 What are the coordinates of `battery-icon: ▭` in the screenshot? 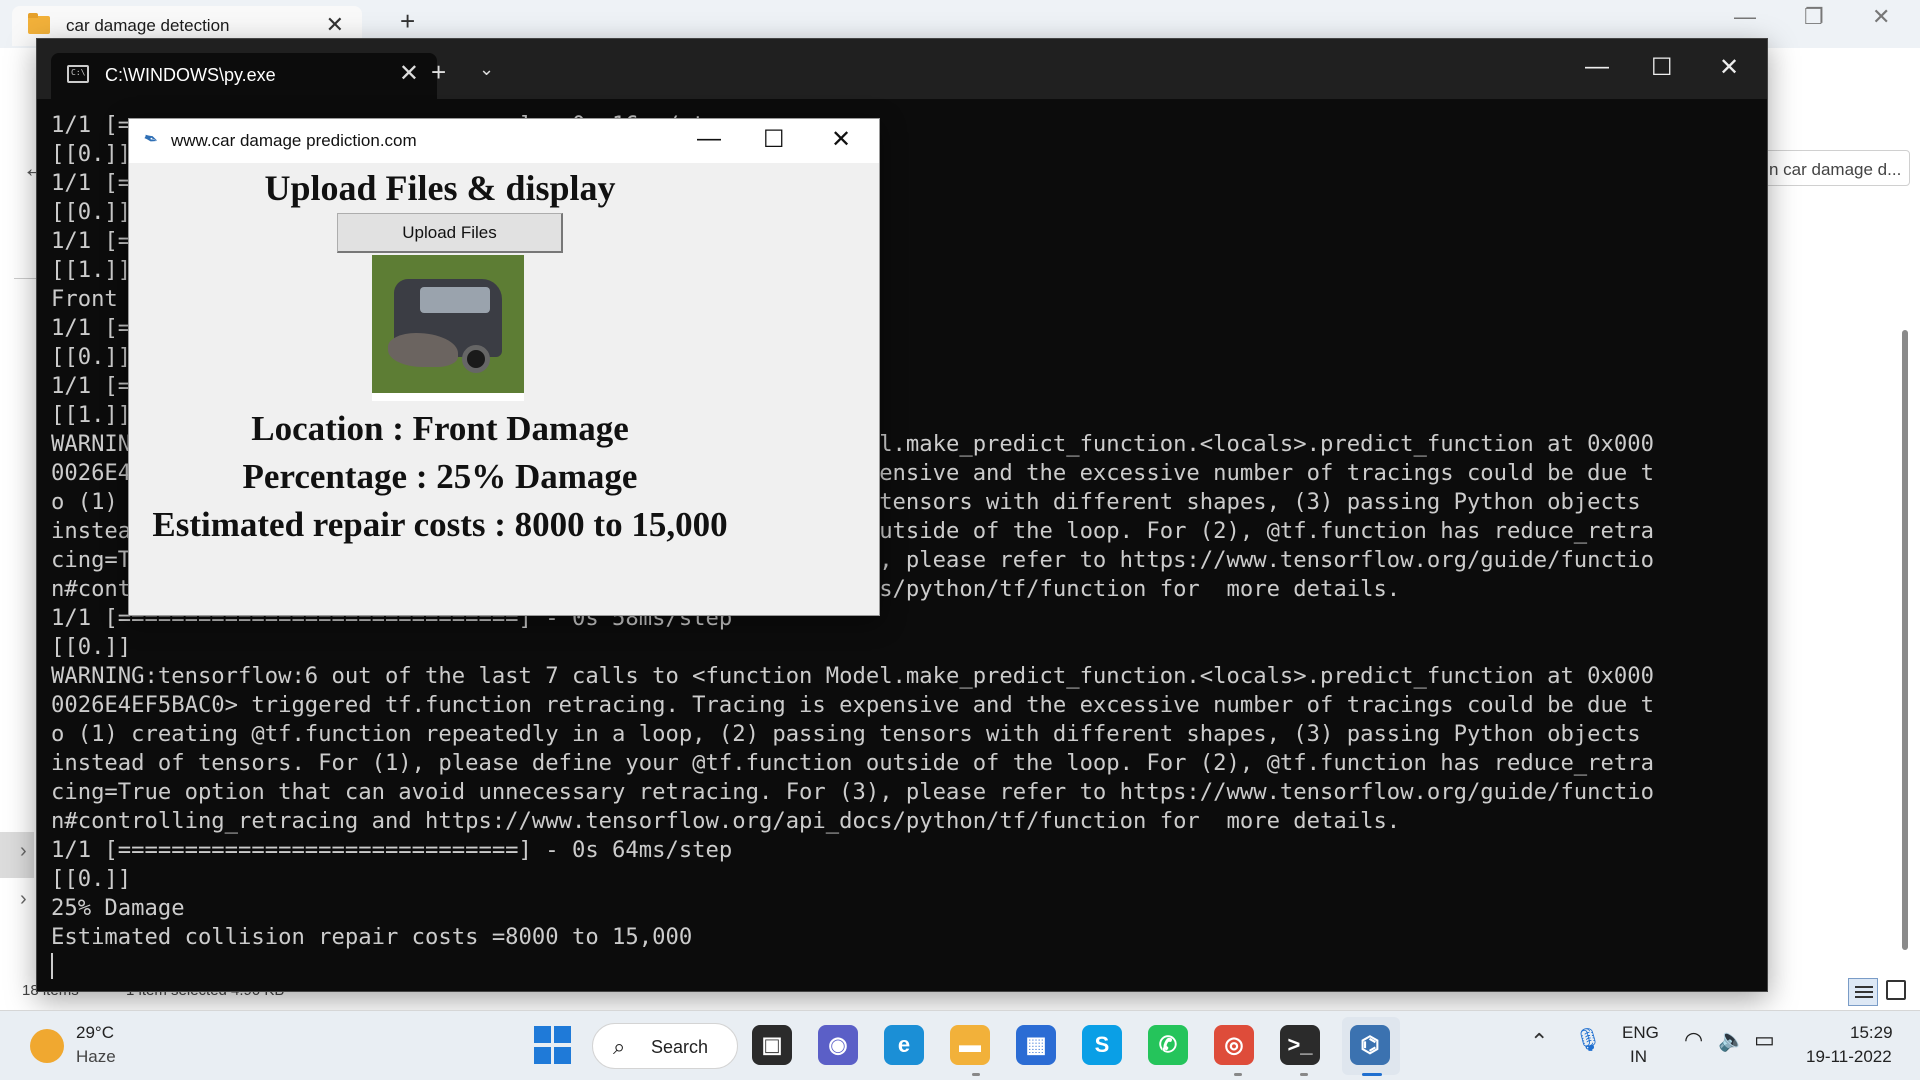 It's located at (1764, 1040).